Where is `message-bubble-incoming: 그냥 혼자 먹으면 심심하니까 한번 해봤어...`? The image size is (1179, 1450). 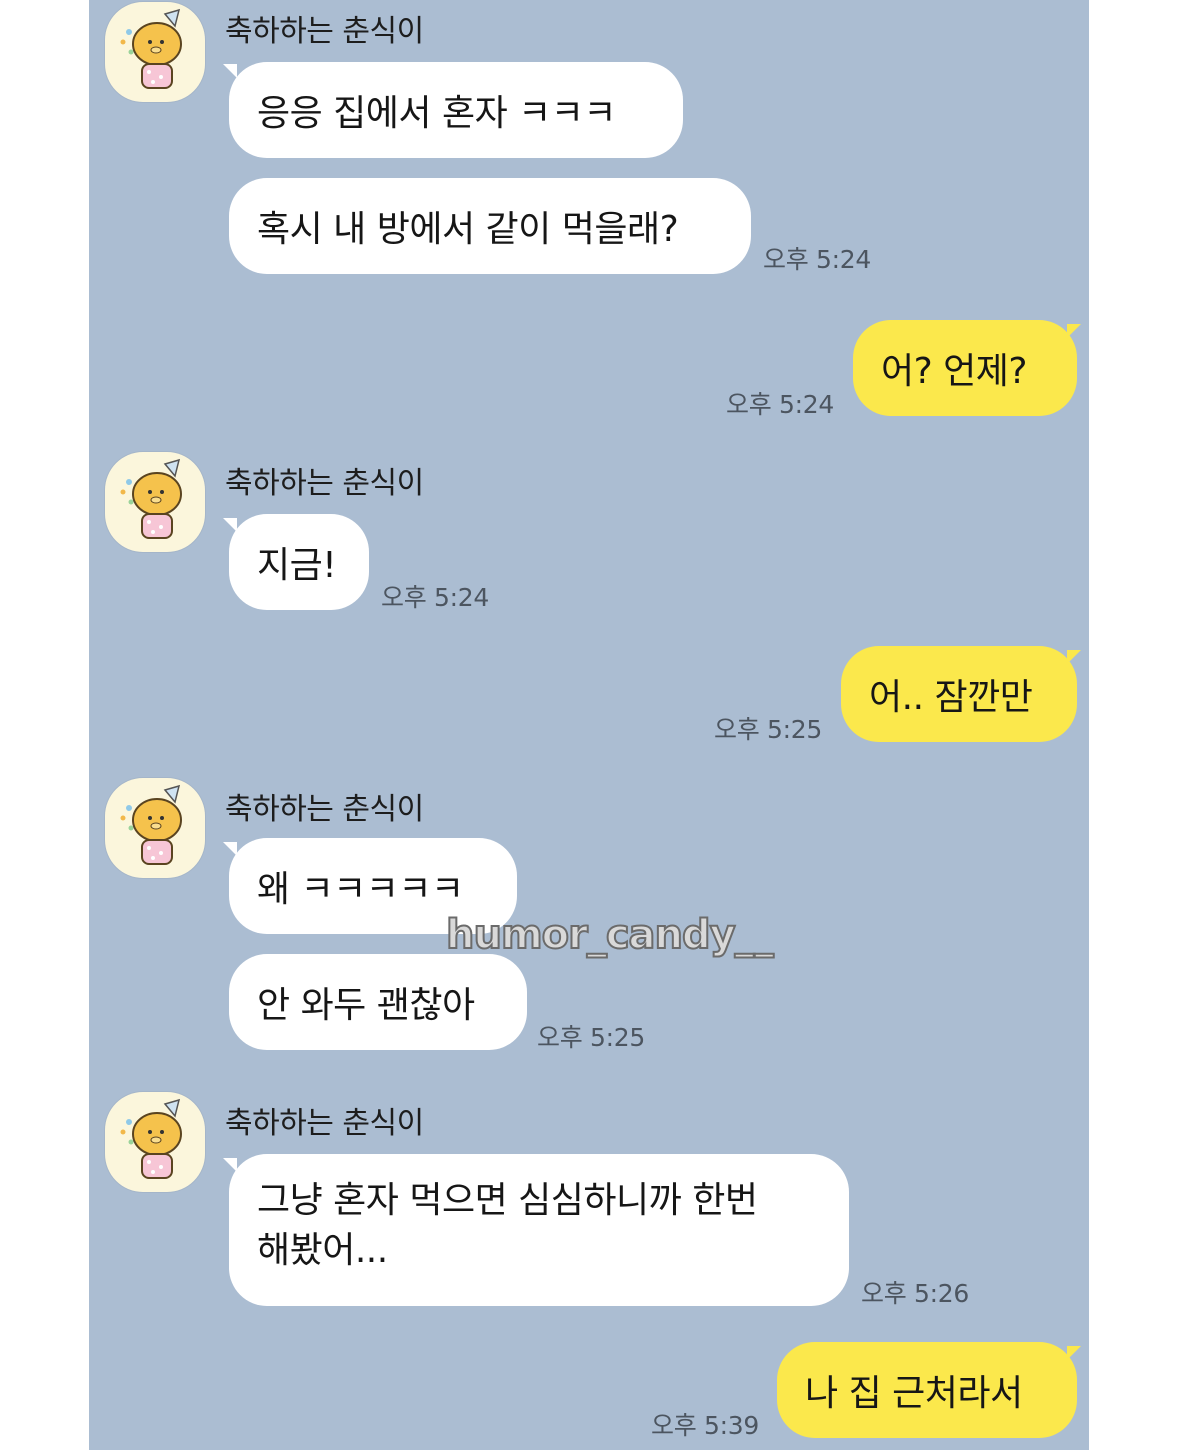 message-bubble-incoming: 그냥 혼자 먹으면 심심하니까 한번 해봤어... is located at coordinates (539, 1230).